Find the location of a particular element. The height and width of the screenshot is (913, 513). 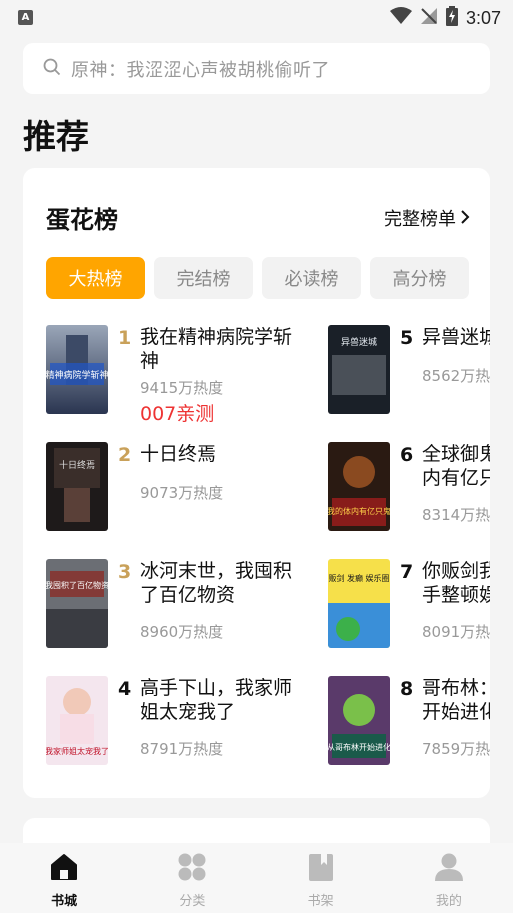

no-signal-icon is located at coordinates (429, 18).